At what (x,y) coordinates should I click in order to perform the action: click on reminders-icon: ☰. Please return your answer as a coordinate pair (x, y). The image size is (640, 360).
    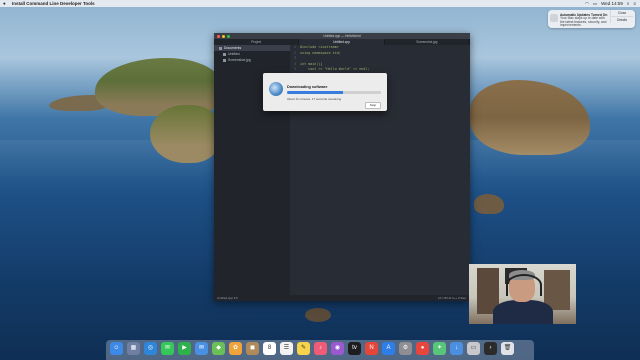
    Looking at the image, I should click on (286, 348).